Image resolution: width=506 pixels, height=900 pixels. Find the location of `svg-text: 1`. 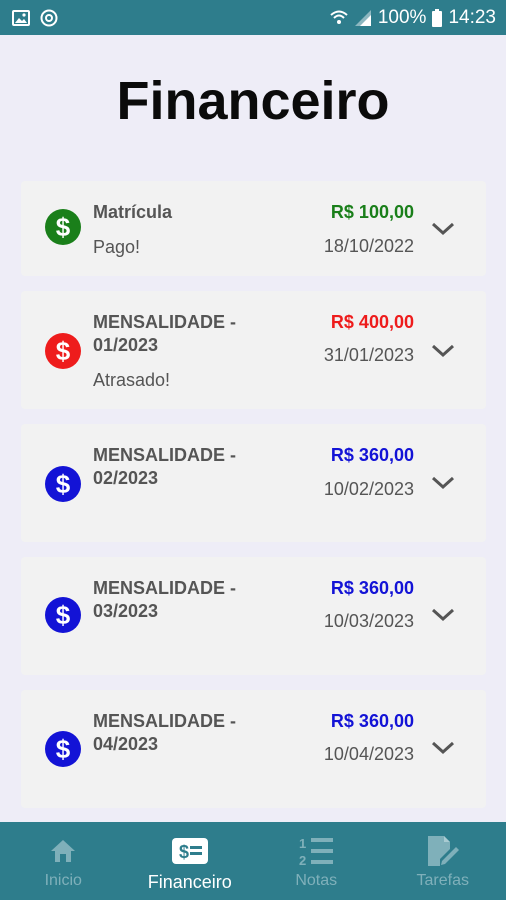

svg-text: 1 is located at coordinates (302, 843).